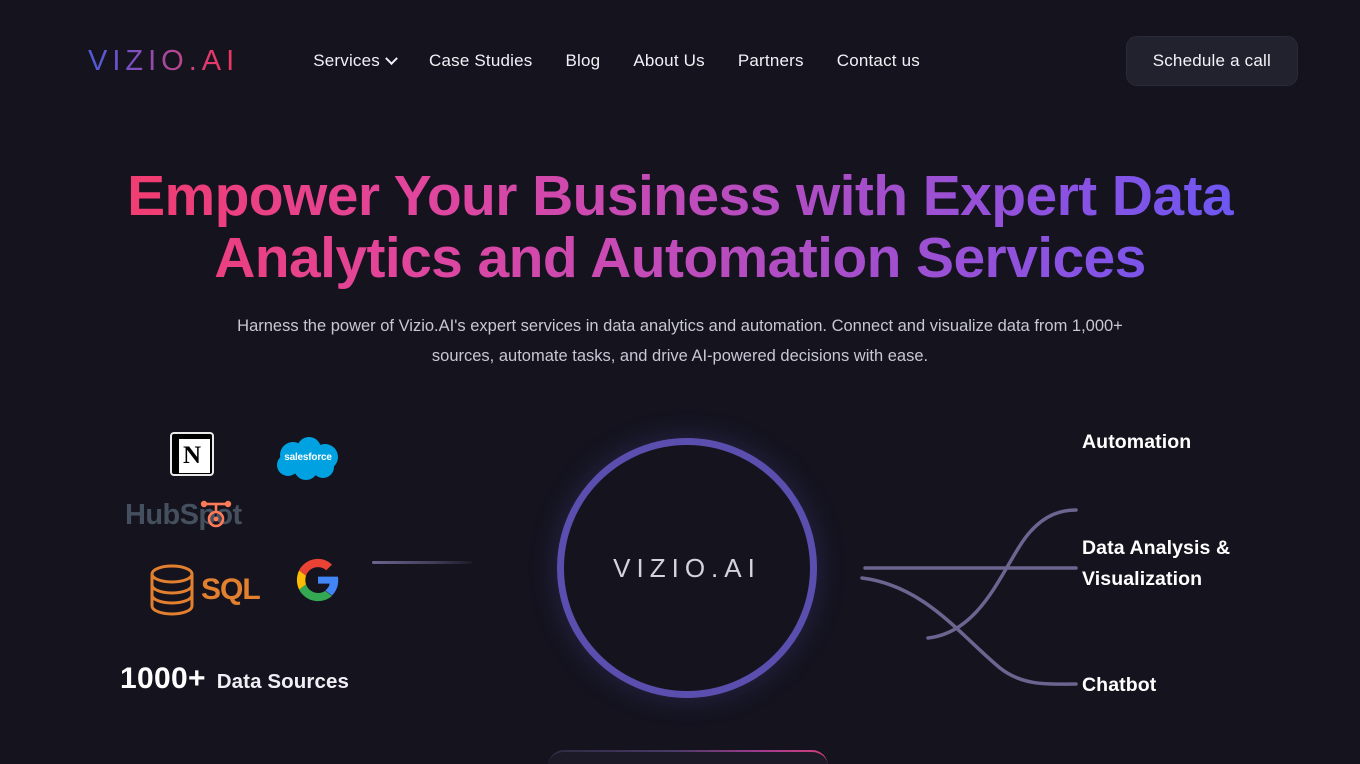 The image size is (1360, 764). What do you see at coordinates (1211, 61) in the screenshot?
I see `schedule-a-call-button: Schedule a call` at bounding box center [1211, 61].